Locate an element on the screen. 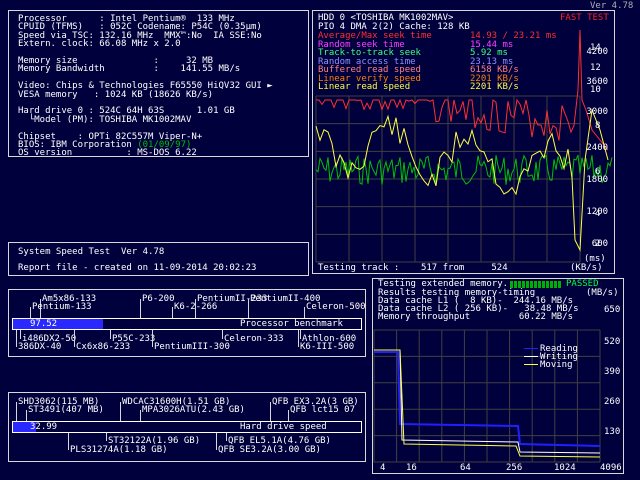 Image resolution: width=640 pixels, height=480 pixels. hdd-mode: FAST TEST is located at coordinates (584, 18).